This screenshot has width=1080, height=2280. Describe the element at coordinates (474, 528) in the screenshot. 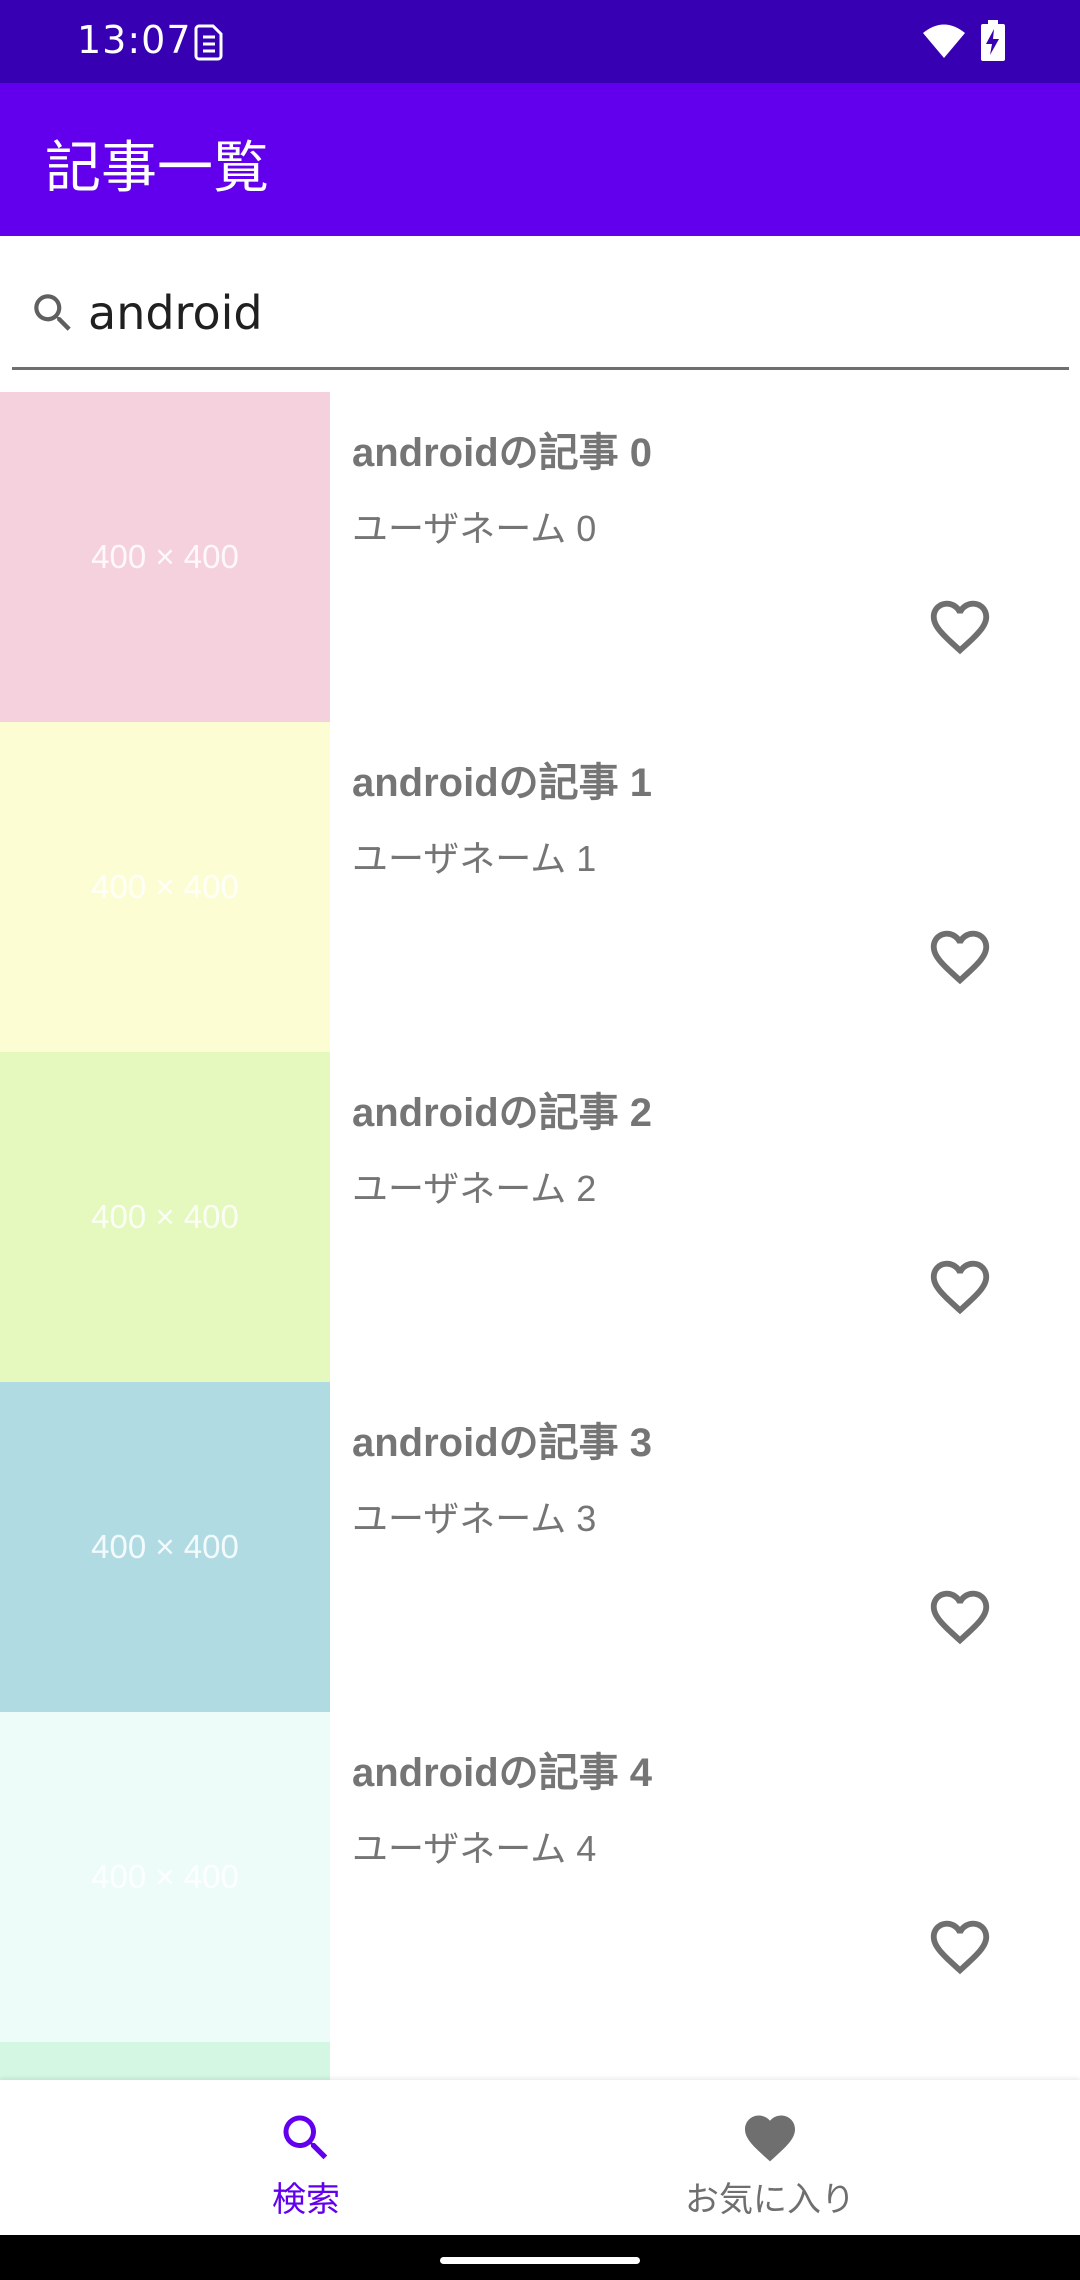

I see `article-user: ユーザネーム 0` at that location.